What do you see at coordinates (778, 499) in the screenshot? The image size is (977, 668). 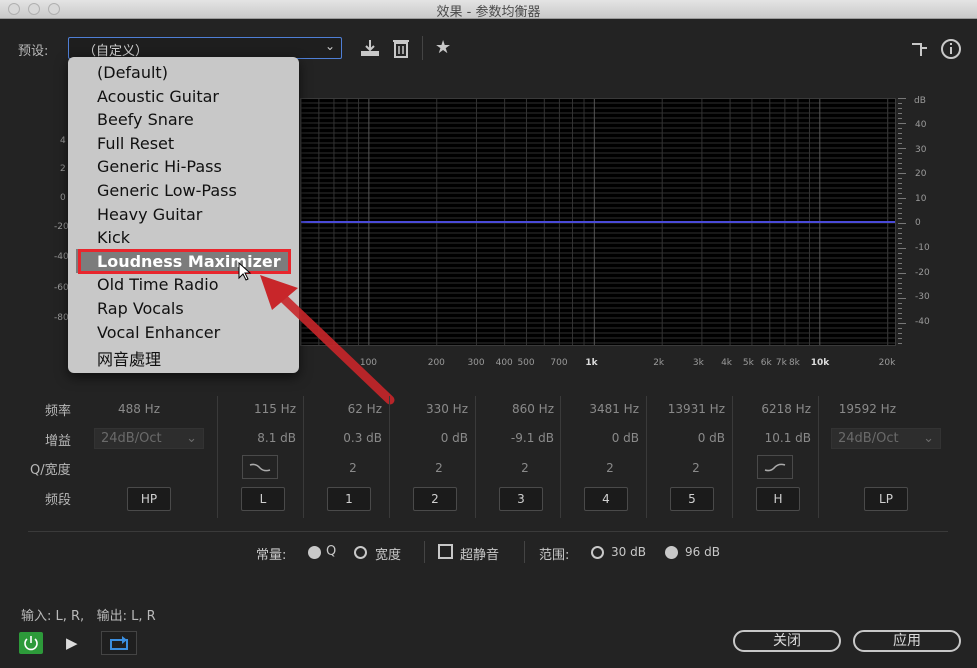 I see `band-button-H: H` at bounding box center [778, 499].